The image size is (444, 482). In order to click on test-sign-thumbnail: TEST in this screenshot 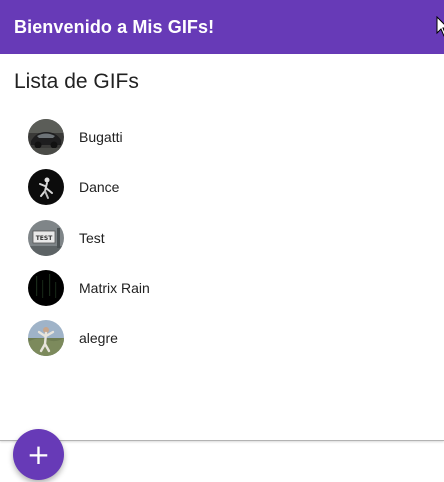, I will do `click(46, 237)`.